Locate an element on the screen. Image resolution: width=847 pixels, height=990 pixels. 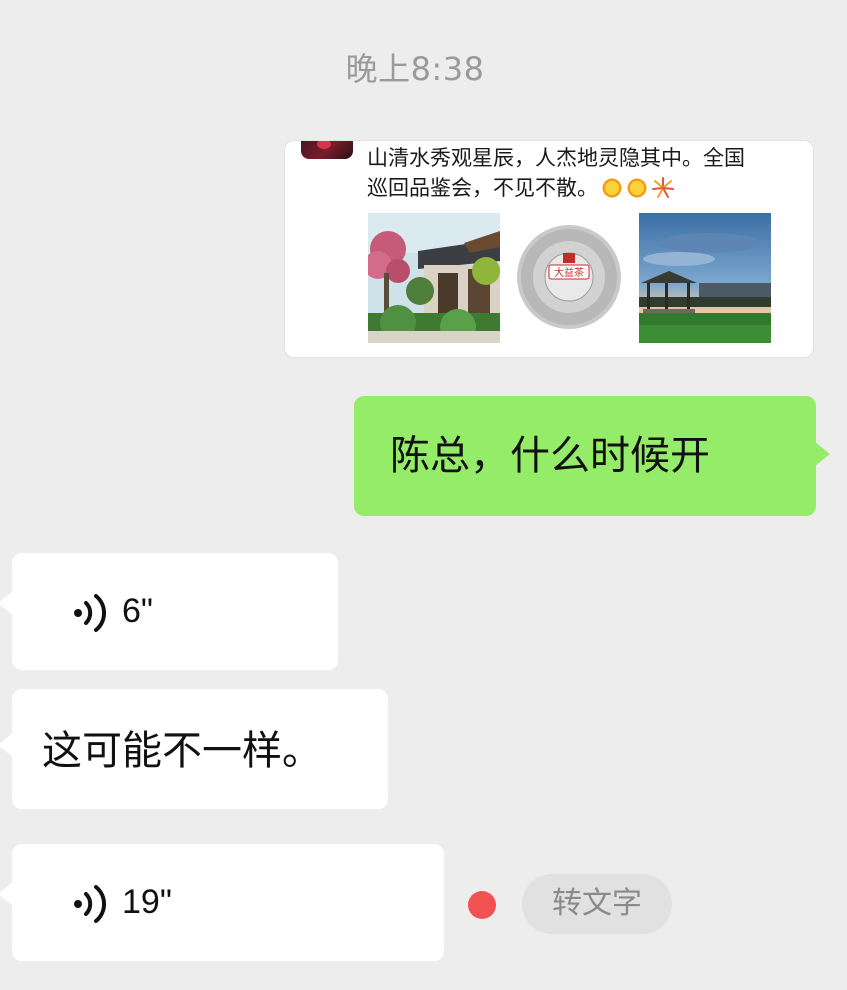
tea-cake-label: 大益茶 is located at coordinates (569, 272).